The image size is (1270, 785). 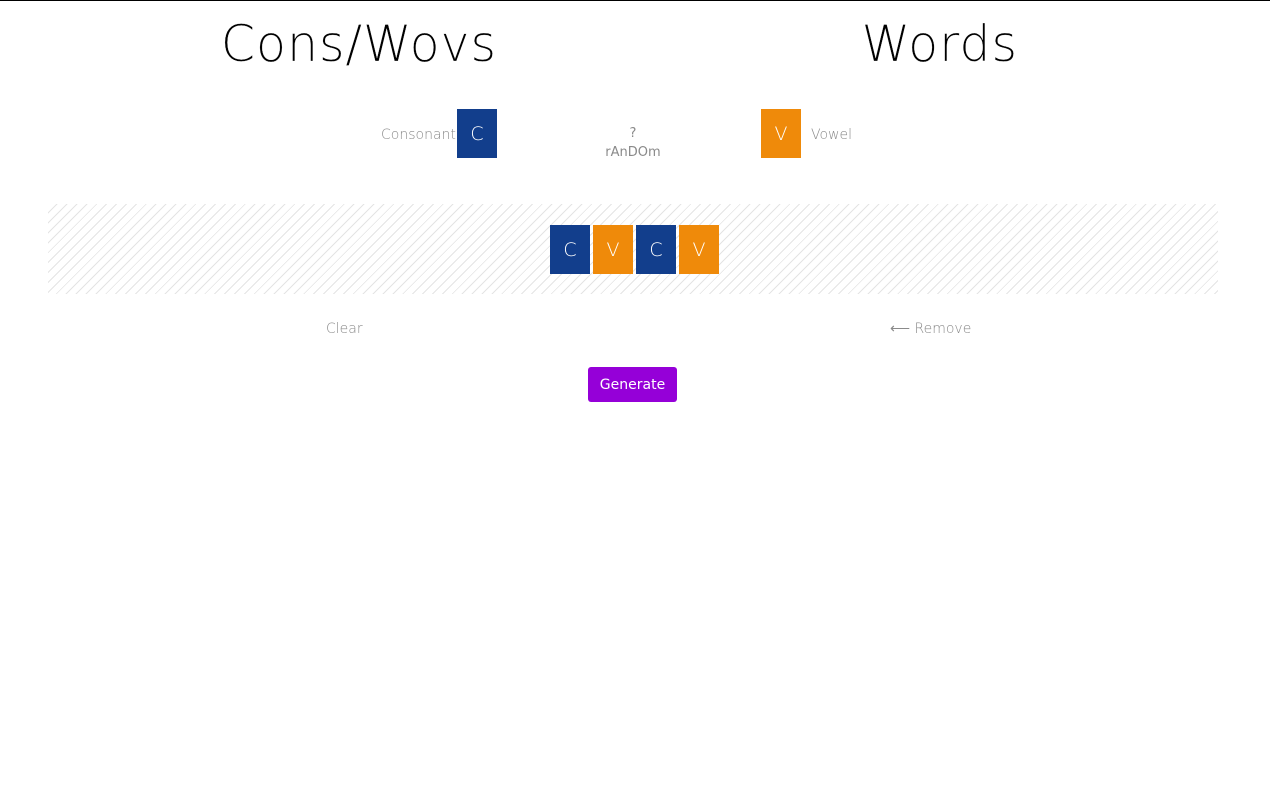 What do you see at coordinates (930, 329) in the screenshot?
I see `remove-button: ⟵ Remove` at bounding box center [930, 329].